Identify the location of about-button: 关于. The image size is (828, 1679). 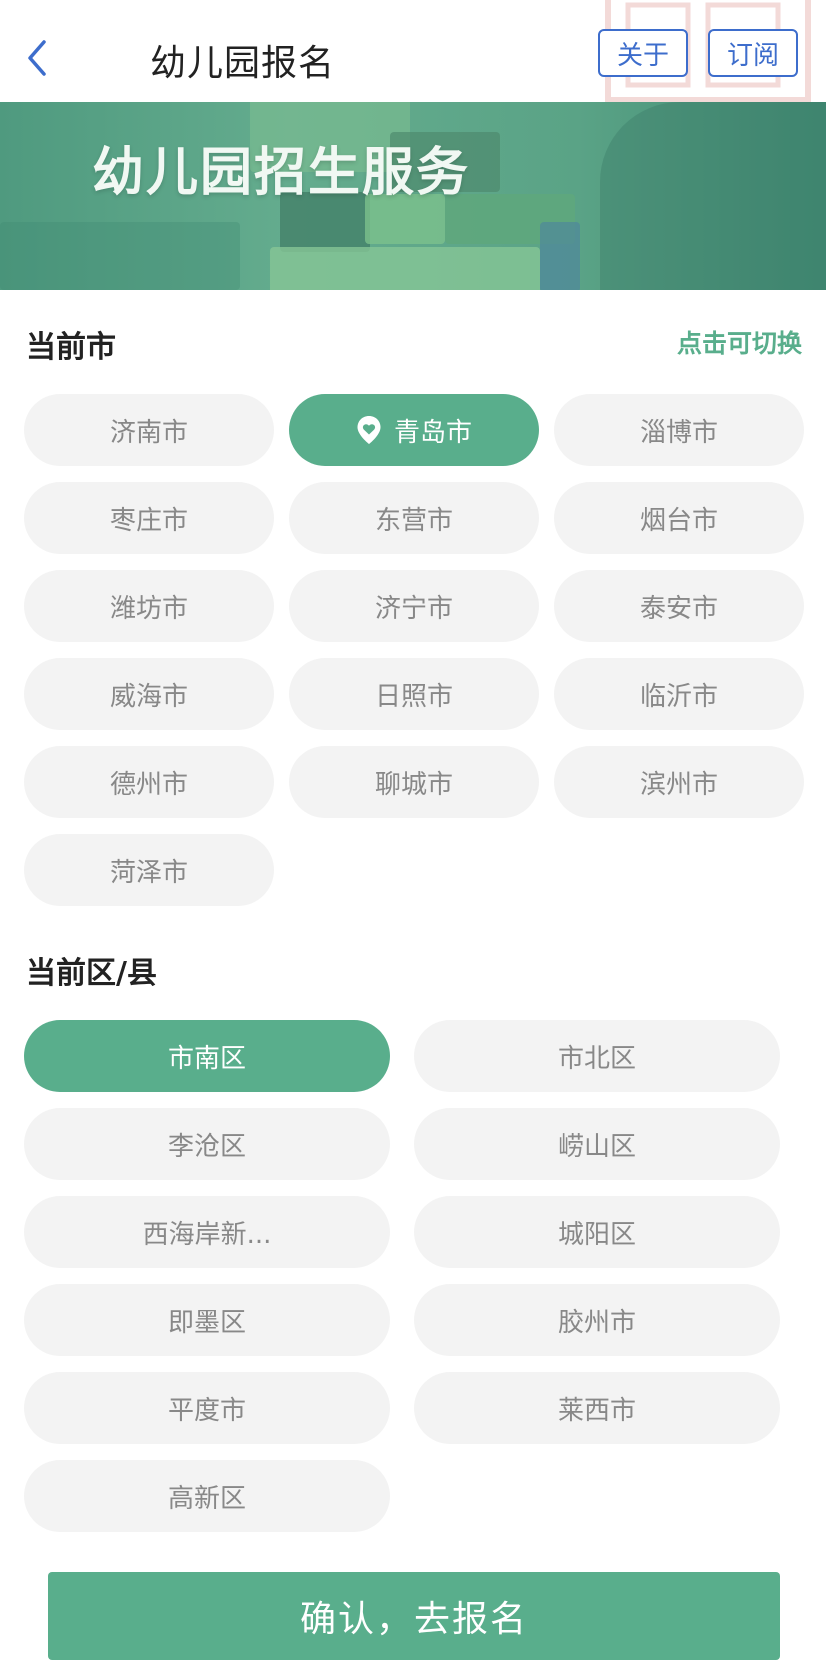
(643, 53).